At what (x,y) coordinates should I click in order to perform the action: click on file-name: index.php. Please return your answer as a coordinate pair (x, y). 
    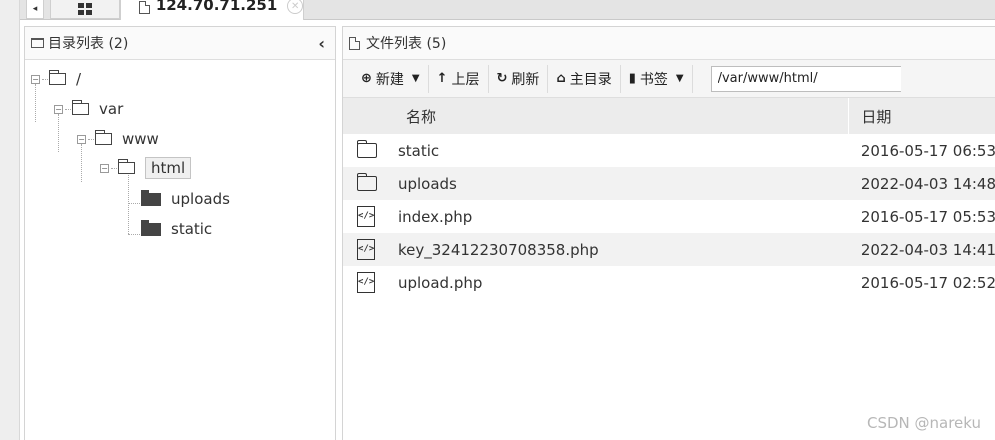
    Looking at the image, I should click on (435, 216).